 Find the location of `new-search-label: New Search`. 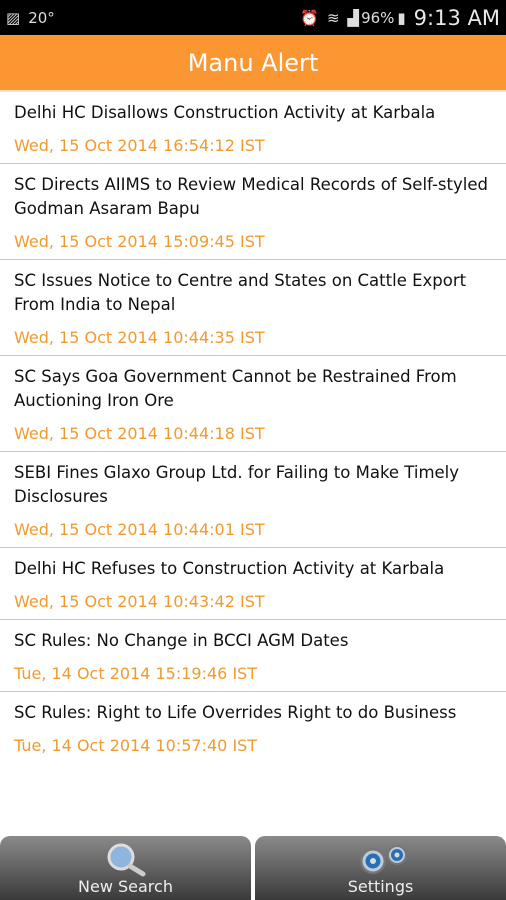

new-search-label: New Search is located at coordinates (125, 886).